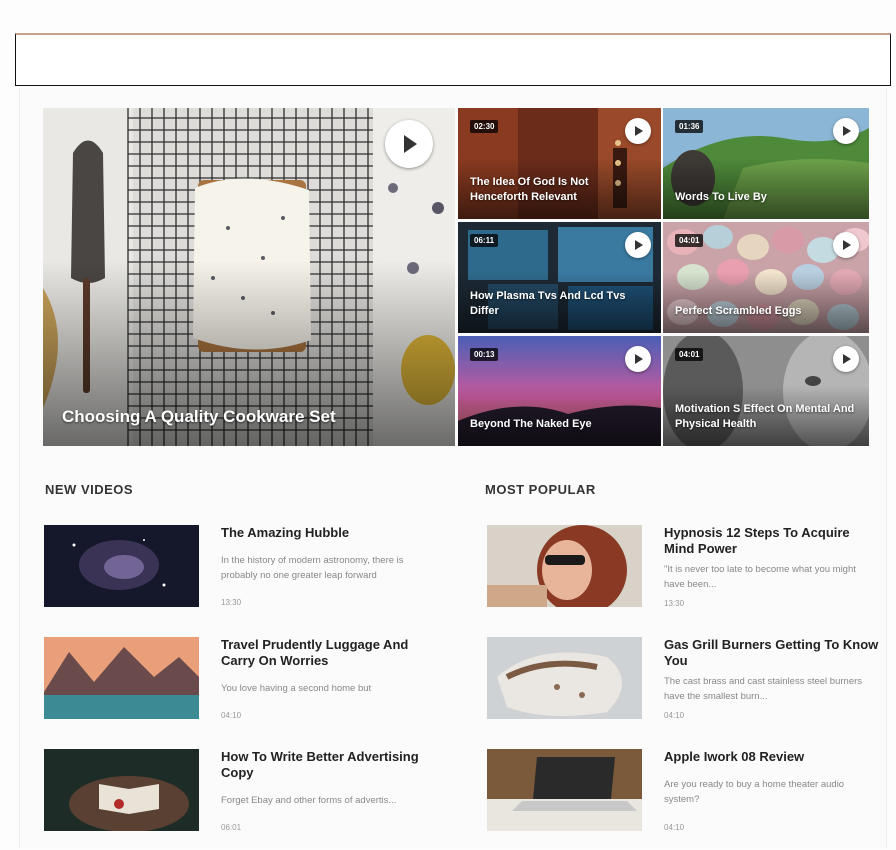 The image size is (896, 850). What do you see at coordinates (689, 126) in the screenshot?
I see `duration-badge: 01:36` at bounding box center [689, 126].